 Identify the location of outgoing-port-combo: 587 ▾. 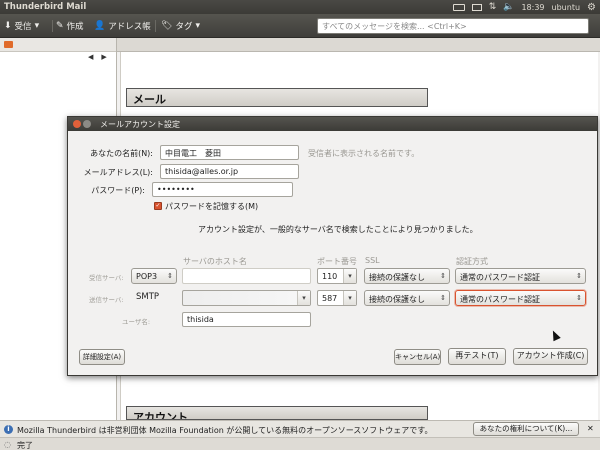
(337, 298).